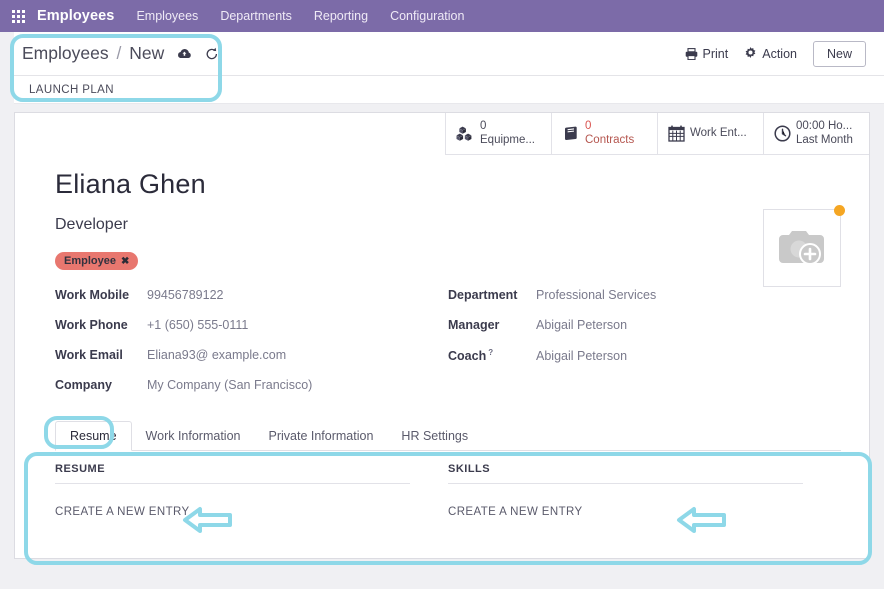  I want to click on employee-job-title: Developer, so click(448, 225).